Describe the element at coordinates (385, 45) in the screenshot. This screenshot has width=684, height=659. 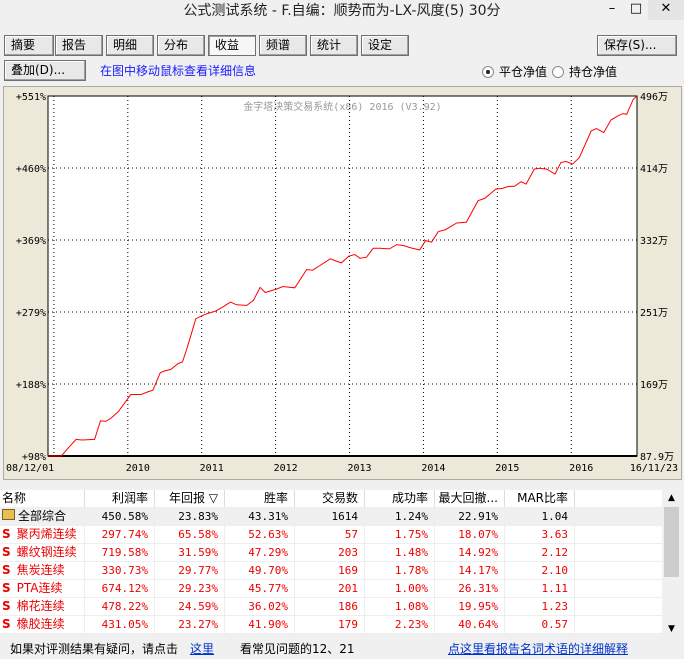
I see `tab-settings: 设定` at that location.